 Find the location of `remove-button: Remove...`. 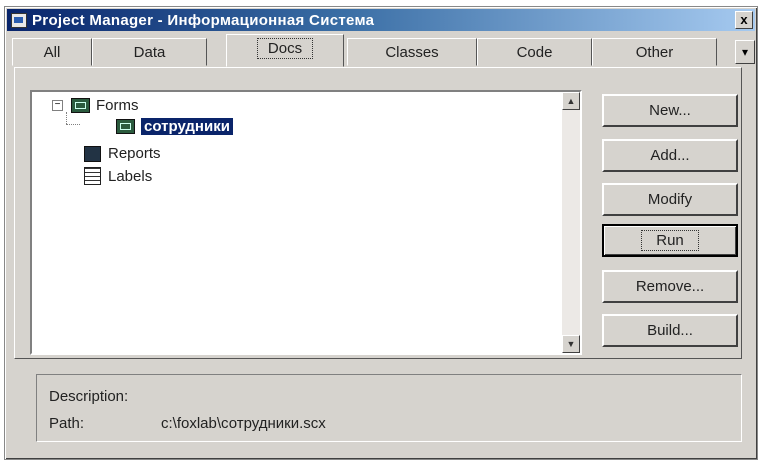

remove-button: Remove... is located at coordinates (670, 286).